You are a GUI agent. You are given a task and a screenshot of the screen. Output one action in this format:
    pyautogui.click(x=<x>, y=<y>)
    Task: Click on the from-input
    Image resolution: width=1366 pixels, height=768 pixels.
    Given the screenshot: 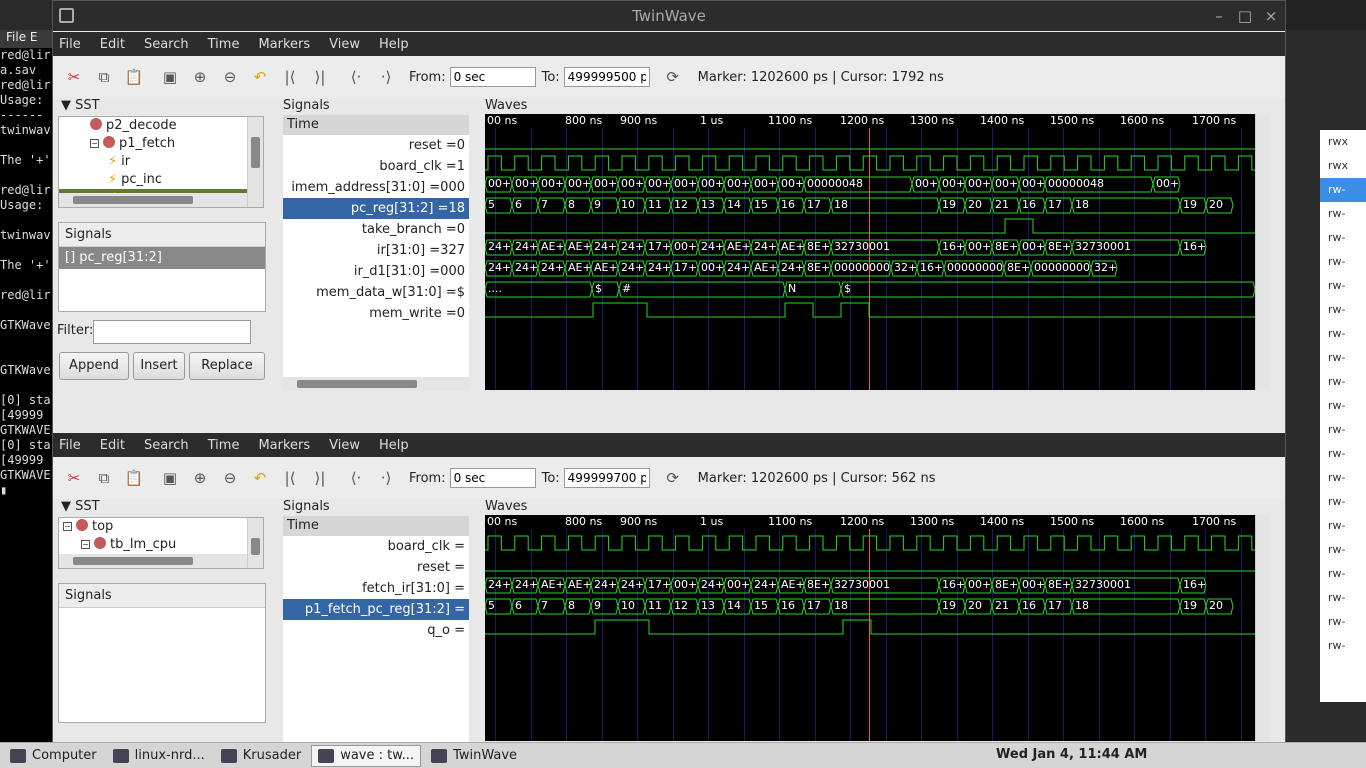 What is the action you would take?
    pyautogui.click(x=492, y=77)
    